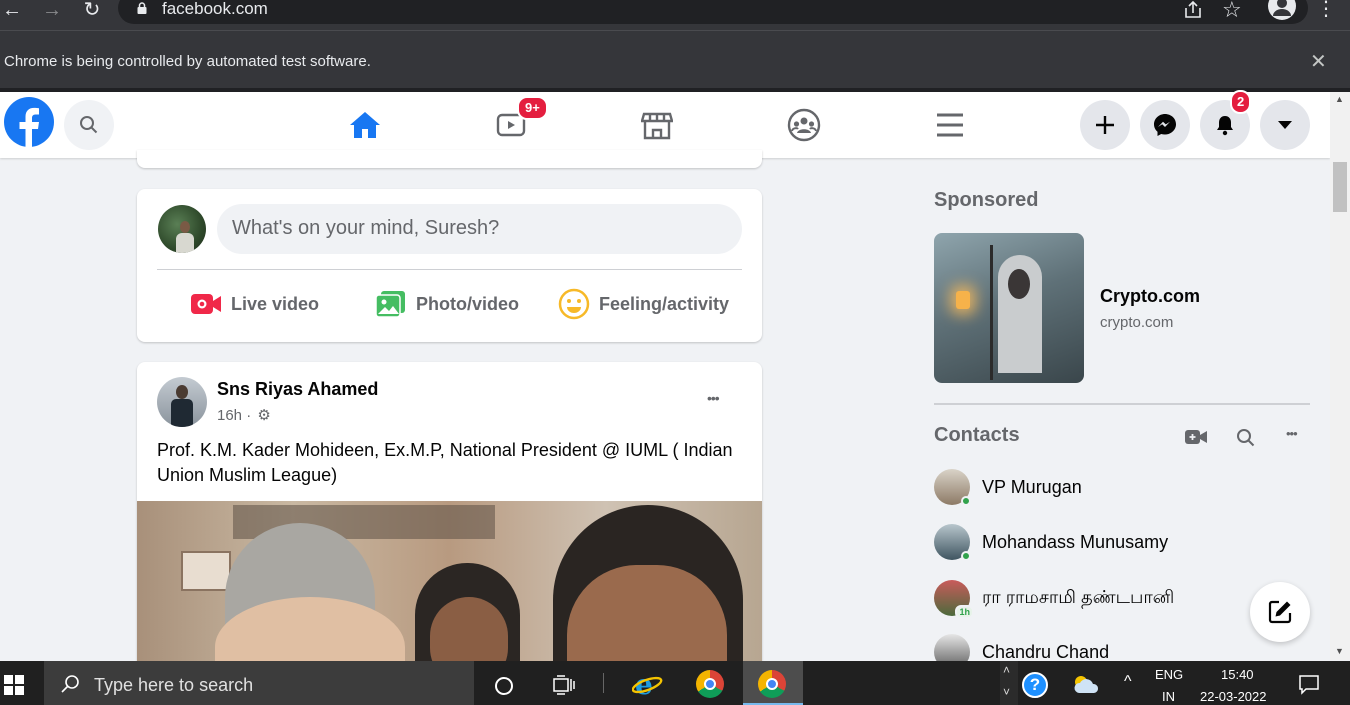 The width and height of the screenshot is (1350, 705). Describe the element at coordinates (1246, 438) in the screenshot. I see `contacts-search-icon` at that location.